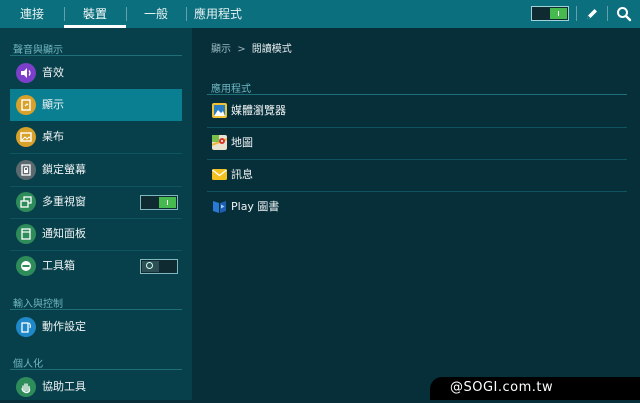  What do you see at coordinates (219, 206) in the screenshot?
I see `play-books-icon` at bounding box center [219, 206].